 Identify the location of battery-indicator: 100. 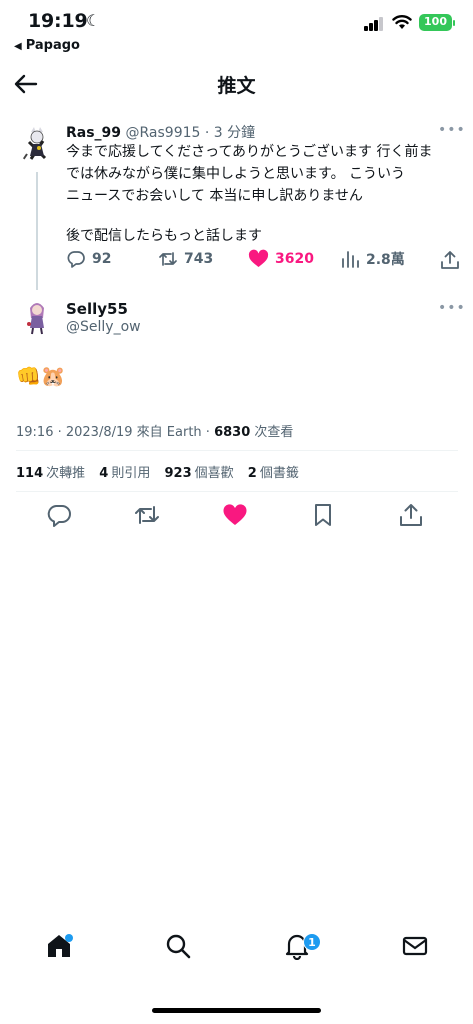
(437, 22).